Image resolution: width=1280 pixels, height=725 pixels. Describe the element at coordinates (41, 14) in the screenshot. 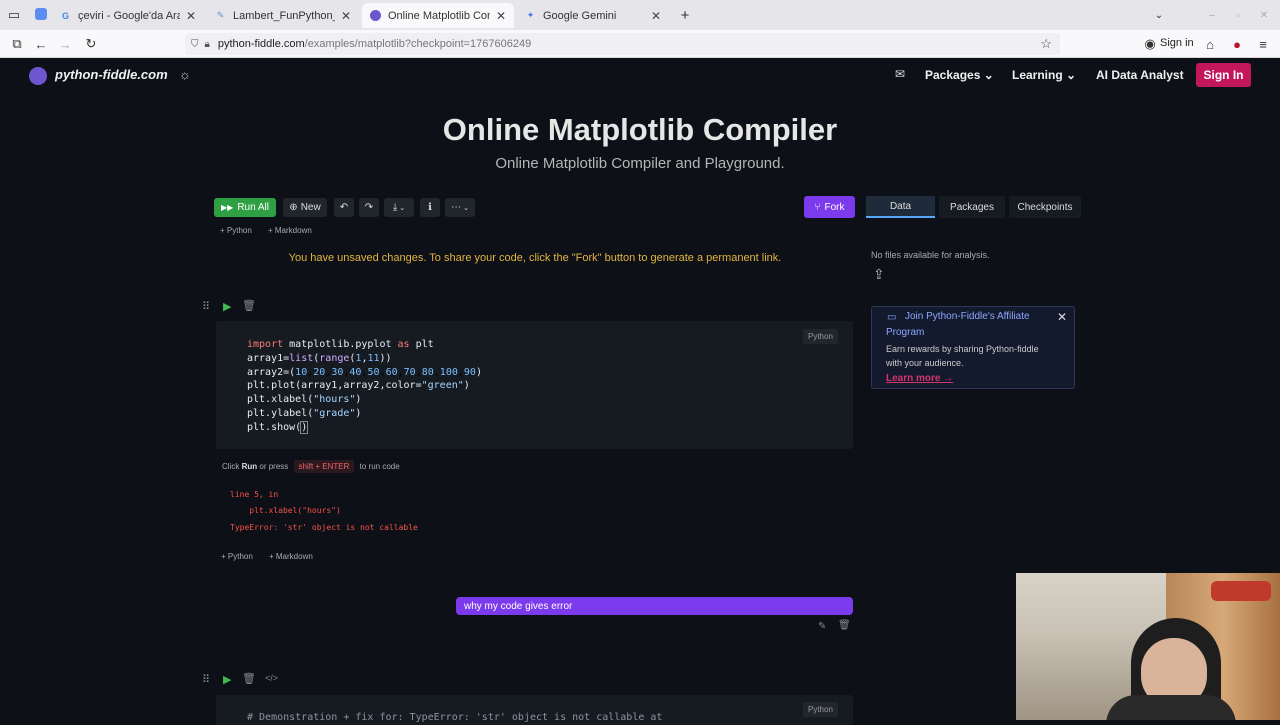

I see `pinned-tab-icon` at that location.